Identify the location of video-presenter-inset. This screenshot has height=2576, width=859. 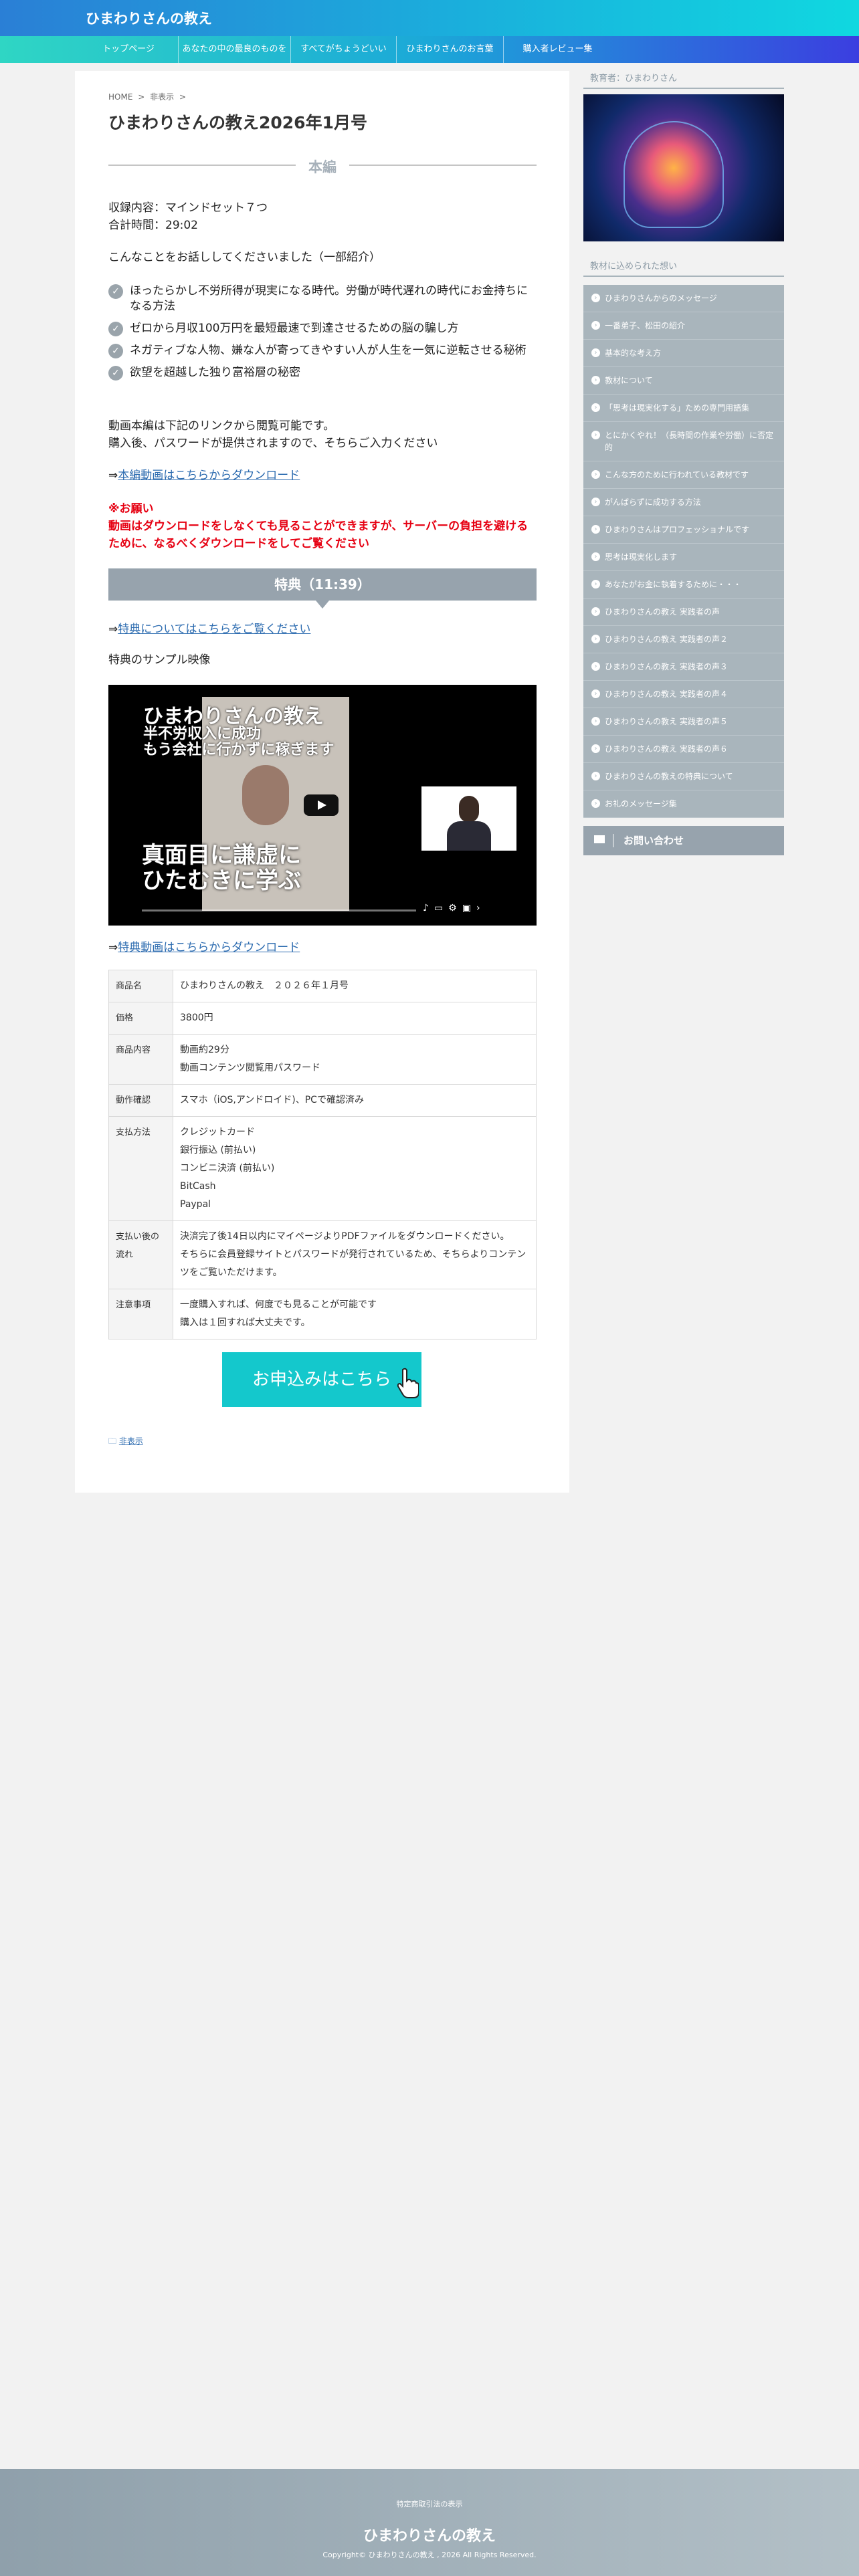
(469, 818).